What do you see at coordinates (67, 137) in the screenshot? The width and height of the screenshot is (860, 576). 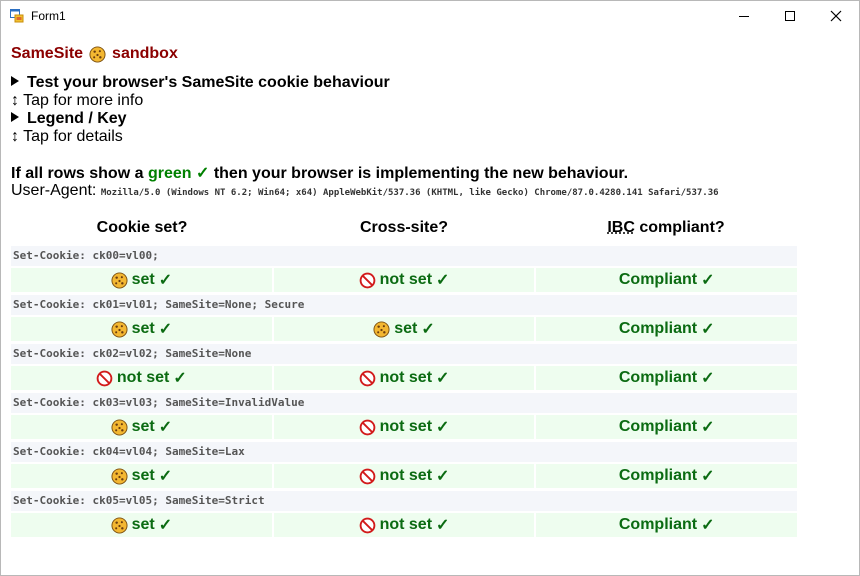 I see `legend-tap: ↕ Tap for details` at bounding box center [67, 137].